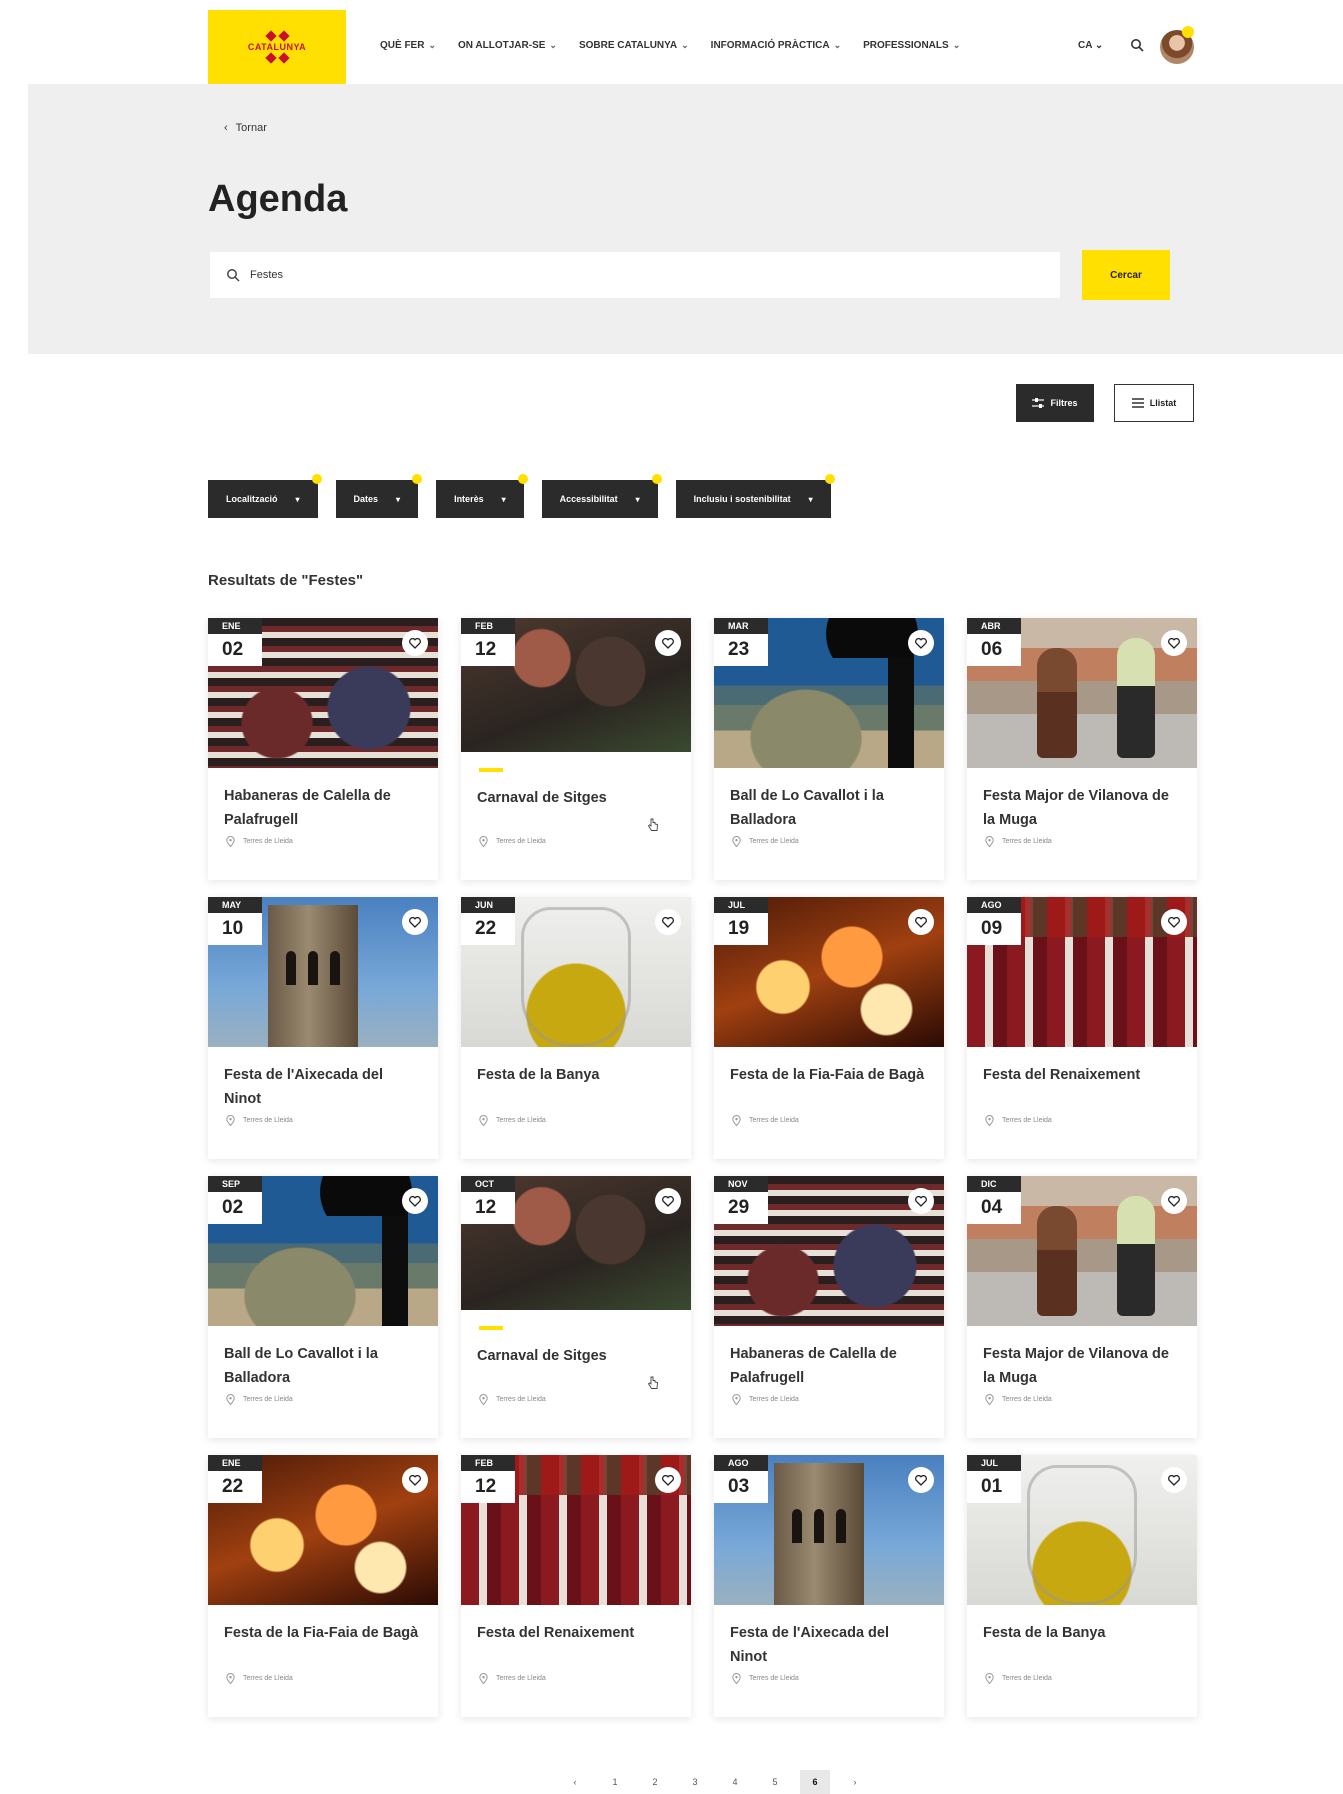 The image size is (1343, 1794). Describe the element at coordinates (488, 1463) in the screenshot. I see `event-month: FEB` at that location.